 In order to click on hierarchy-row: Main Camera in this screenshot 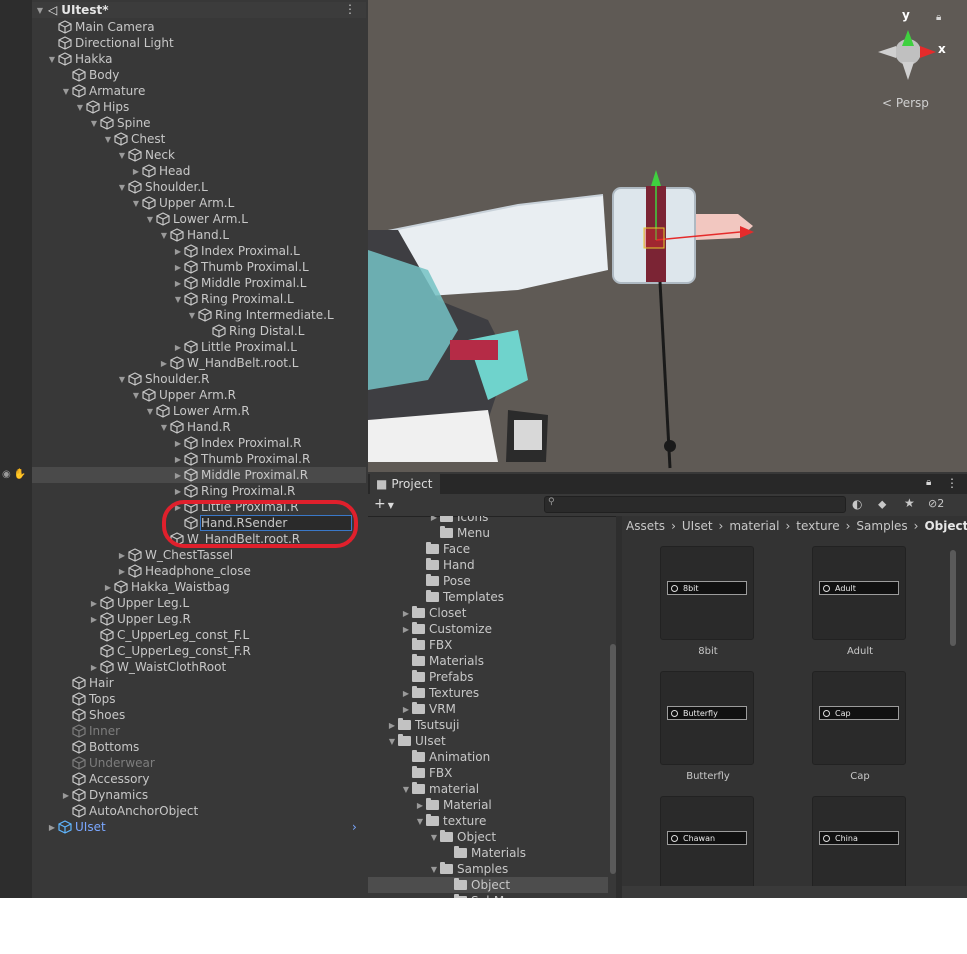, I will do `click(100, 27)`.